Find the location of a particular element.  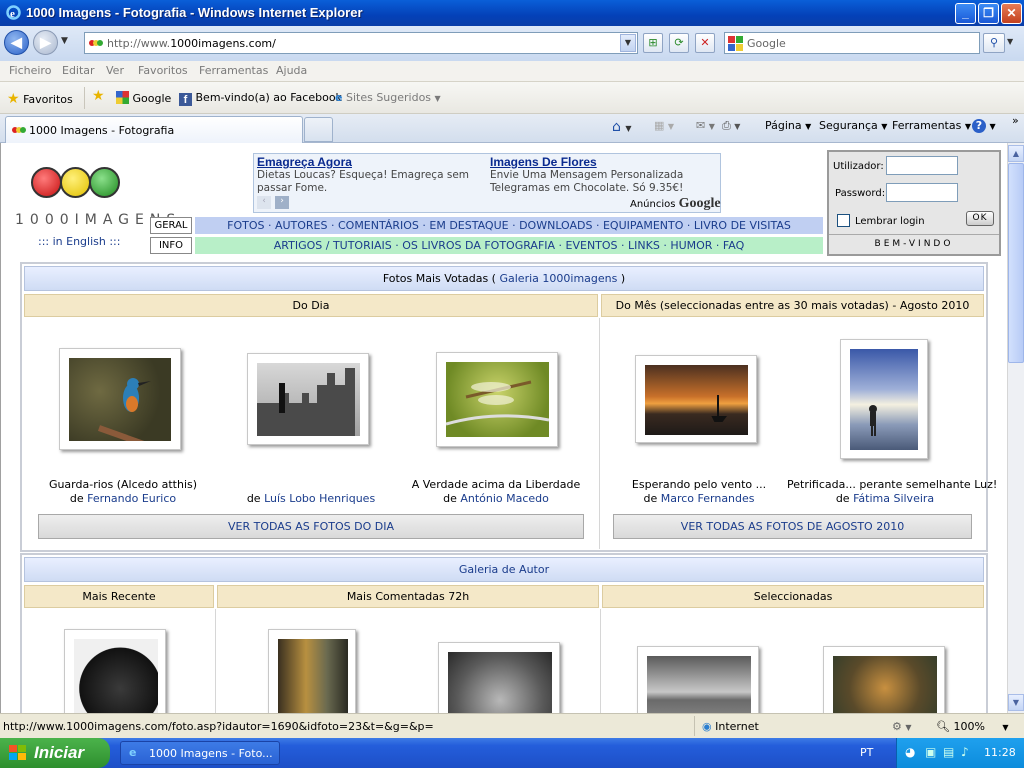

author-gallery-header: Galeria de Autor is located at coordinates (504, 569).